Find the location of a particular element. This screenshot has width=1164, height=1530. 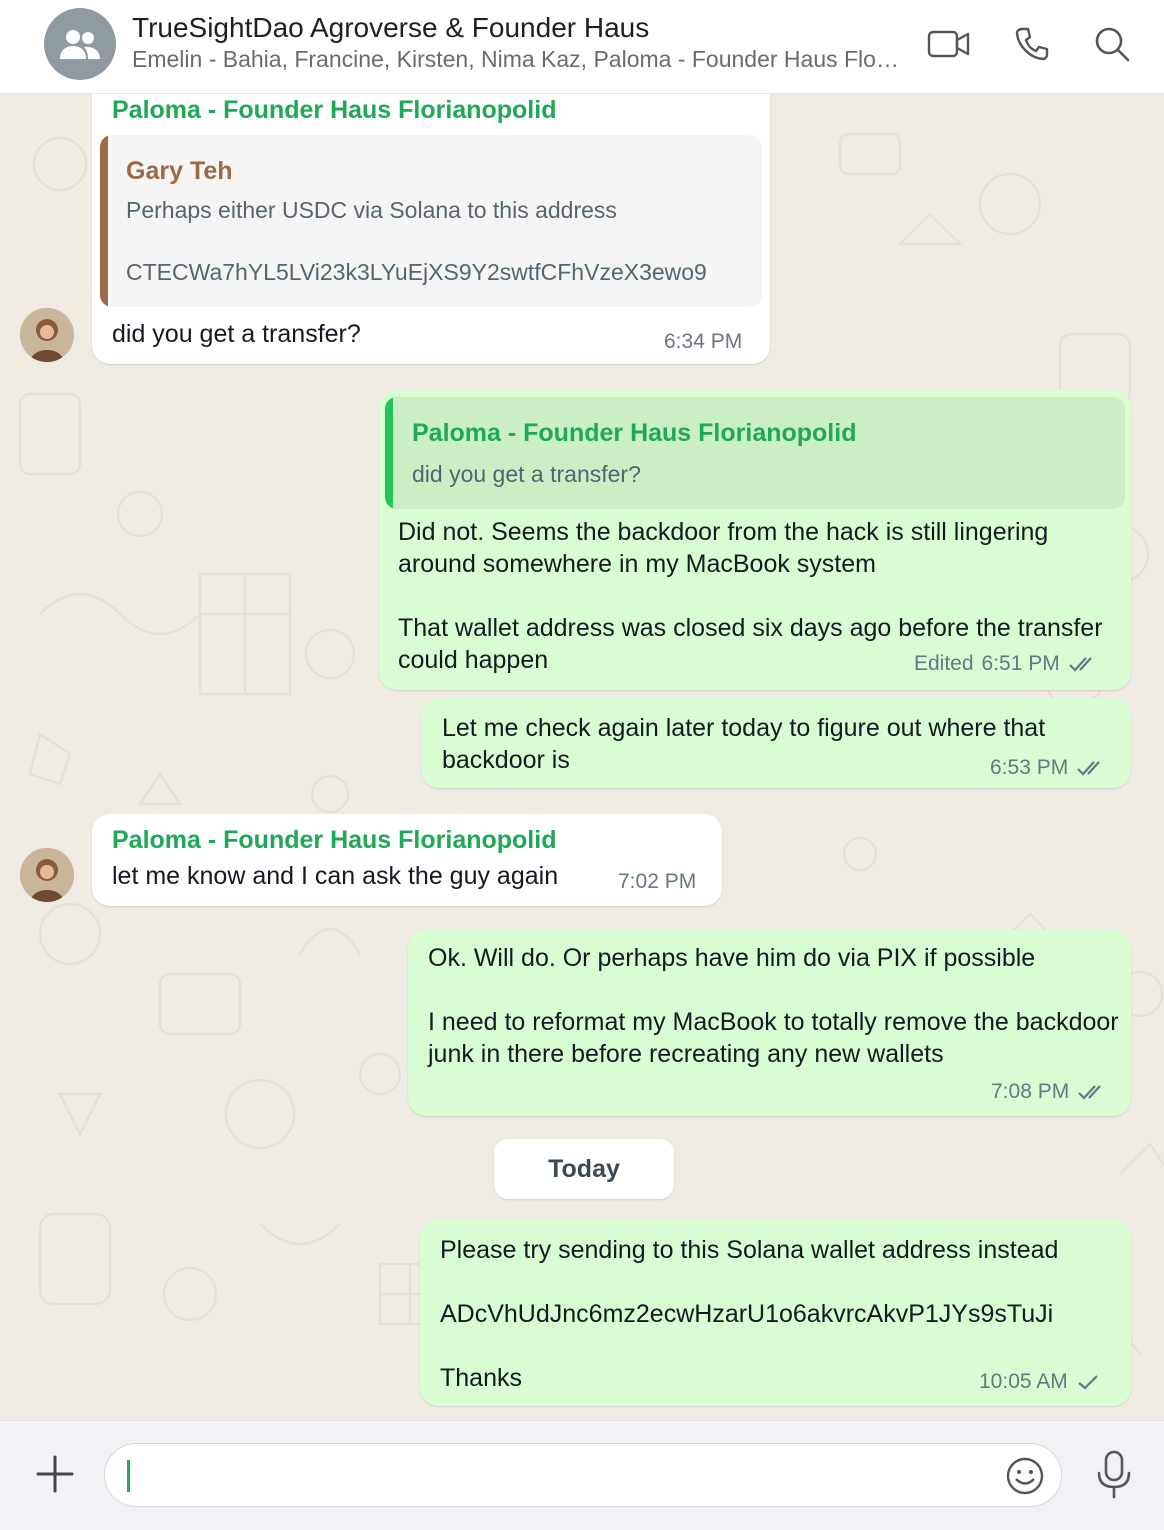

message-meta: 7:02 PM is located at coordinates (657, 882).